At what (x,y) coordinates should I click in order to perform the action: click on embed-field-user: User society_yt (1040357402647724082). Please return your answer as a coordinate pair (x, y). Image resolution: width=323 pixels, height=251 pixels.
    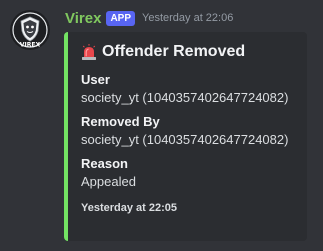
    Looking at the image, I should click on (190, 89).